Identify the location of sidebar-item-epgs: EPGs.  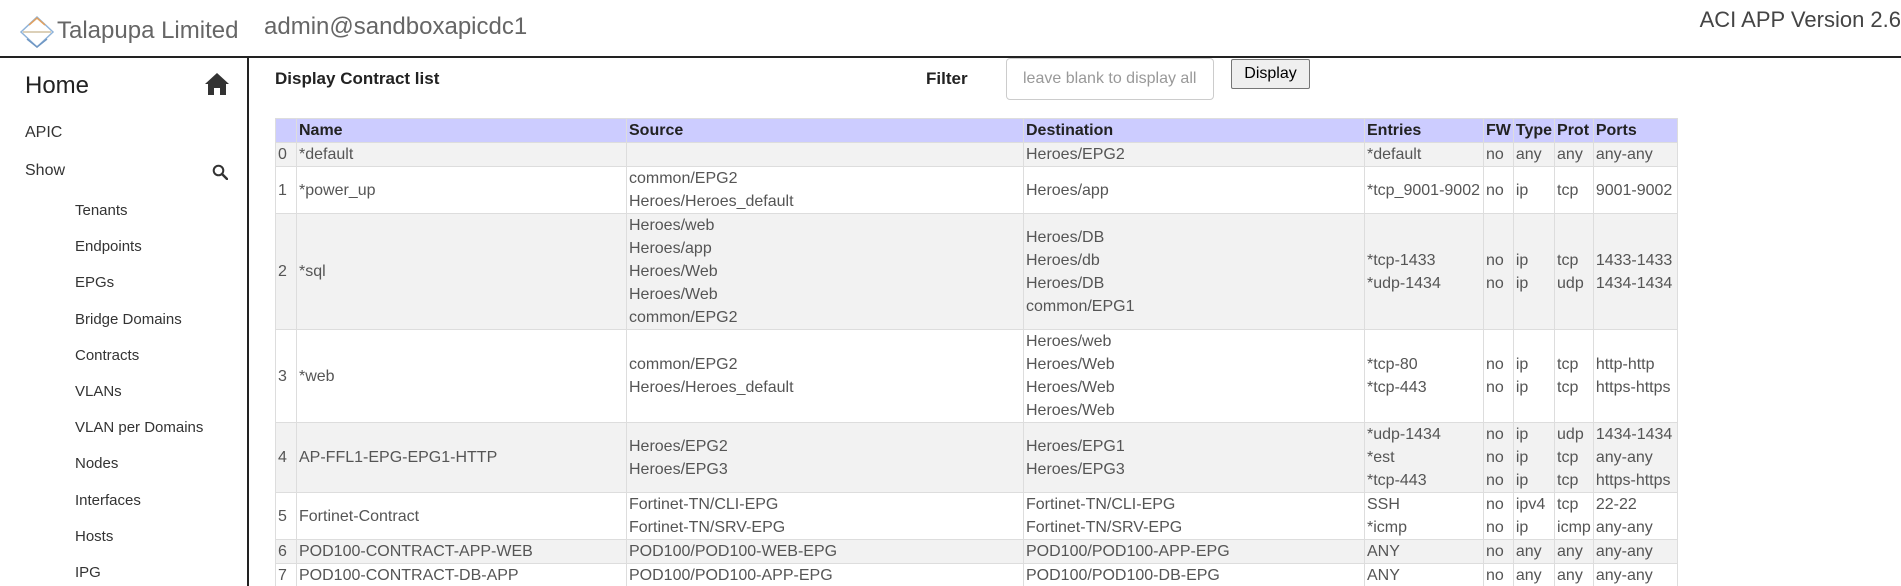
(94, 282).